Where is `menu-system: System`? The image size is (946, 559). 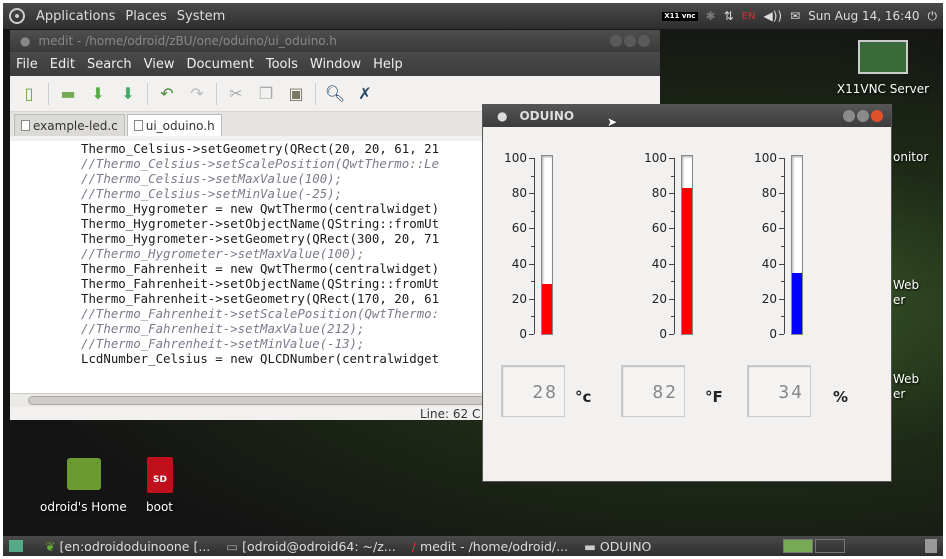 menu-system: System is located at coordinates (201, 16).